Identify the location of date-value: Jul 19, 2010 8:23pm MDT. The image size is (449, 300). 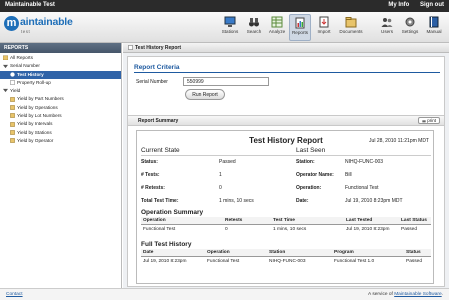
(374, 201).